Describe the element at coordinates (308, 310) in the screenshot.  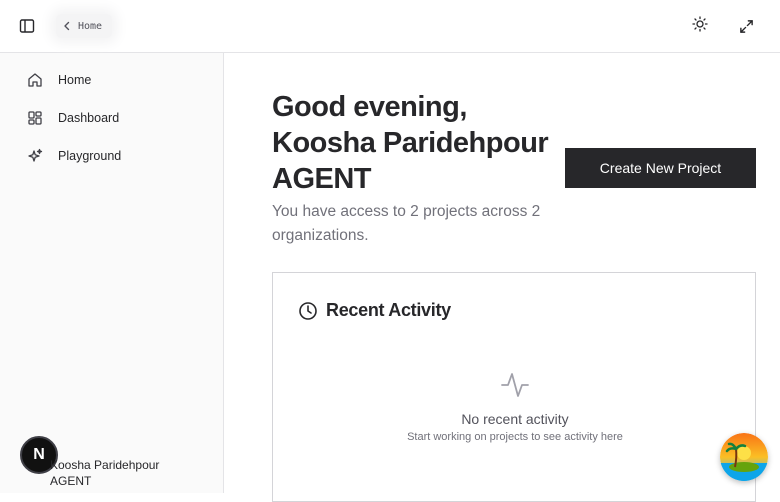
I see `clock-icon` at that location.